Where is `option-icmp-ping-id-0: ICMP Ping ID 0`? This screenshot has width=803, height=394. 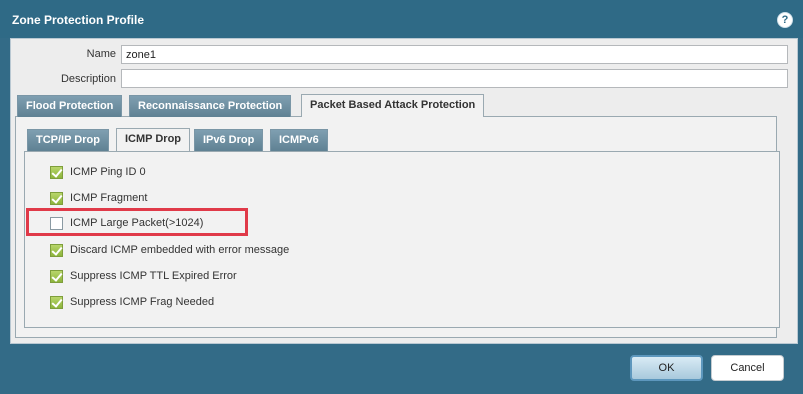
option-icmp-ping-id-0: ICMP Ping ID 0 is located at coordinates (98, 172).